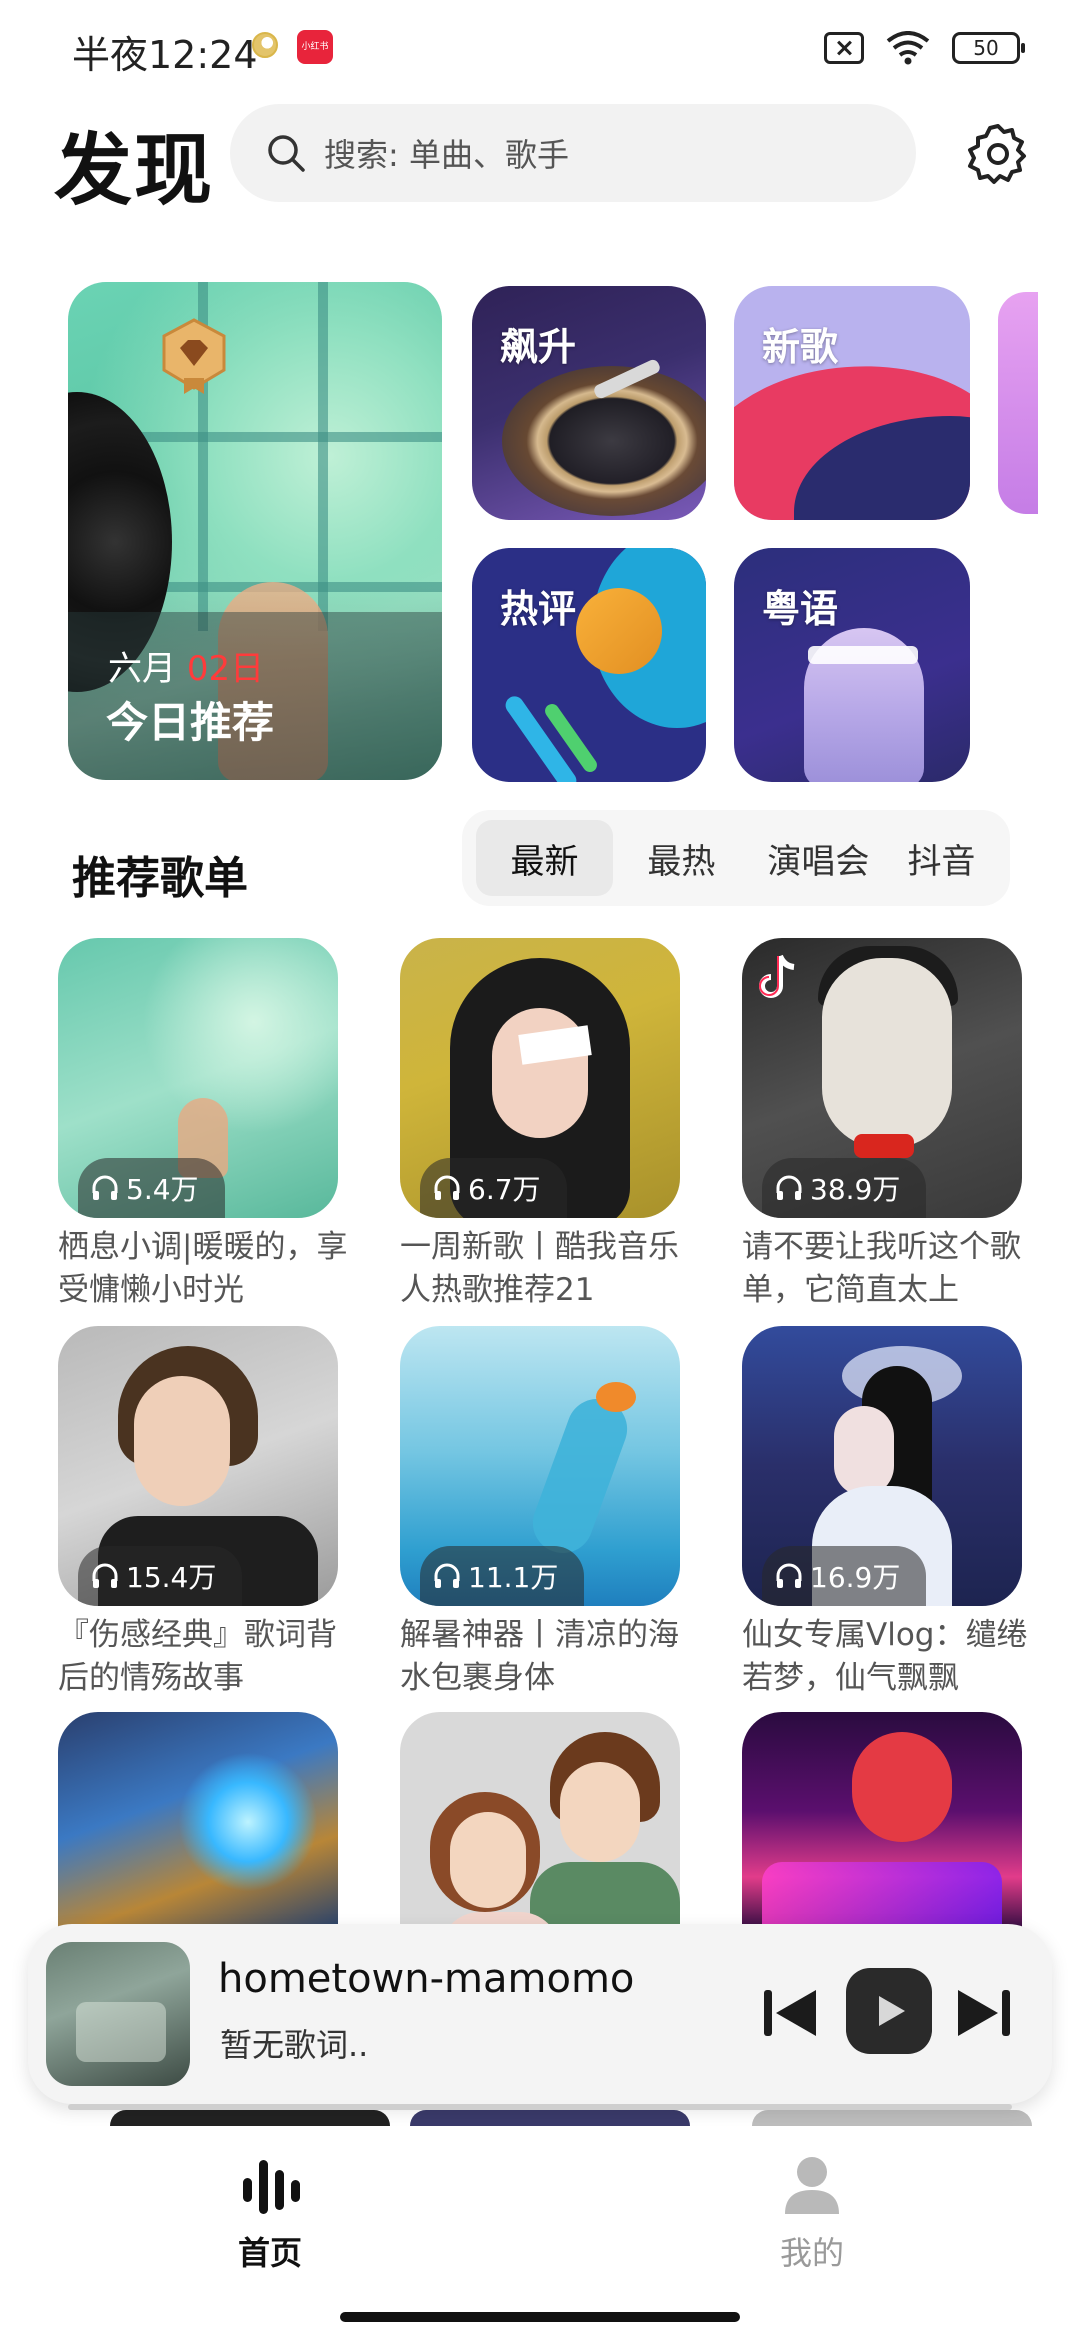 This screenshot has height=2340, width=1080. I want to click on visor-shape, so click(863, 655).